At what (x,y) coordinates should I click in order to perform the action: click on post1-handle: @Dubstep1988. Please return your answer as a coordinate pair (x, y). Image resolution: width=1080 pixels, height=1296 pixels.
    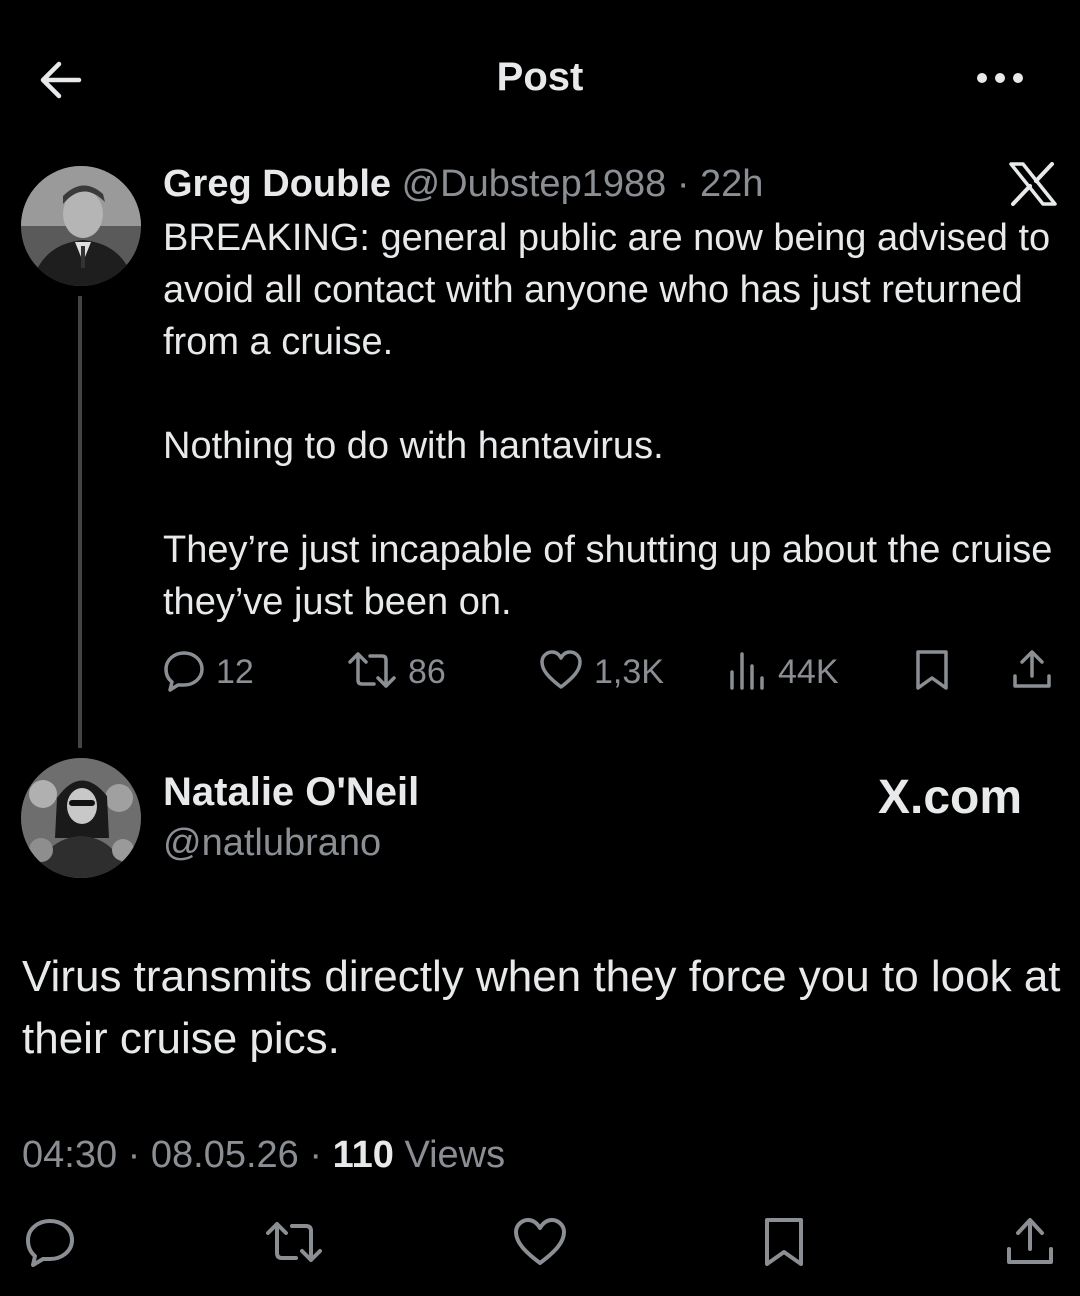
    Looking at the image, I should click on (534, 184).